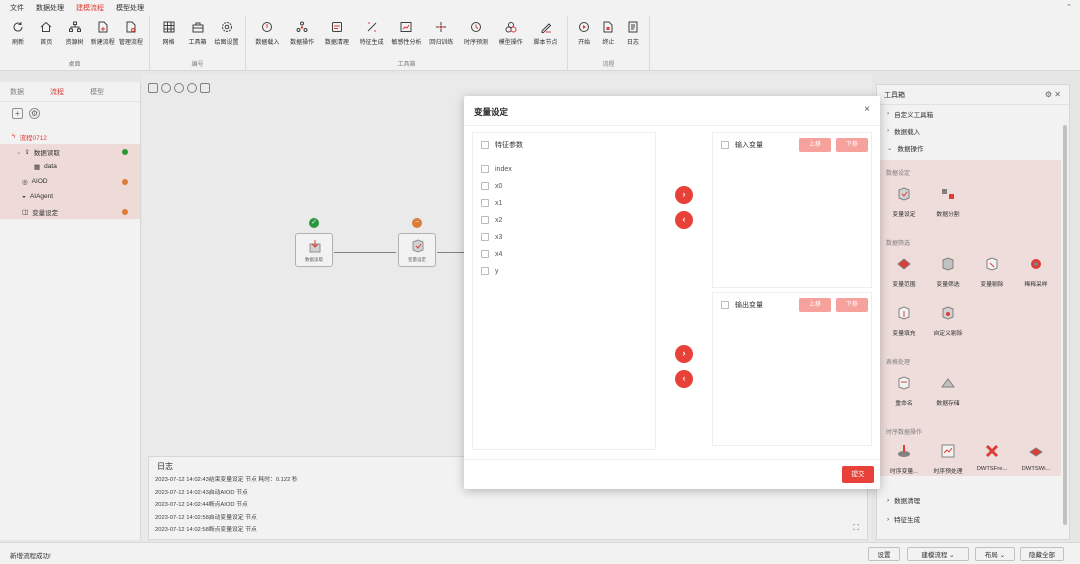 This screenshot has width=1080, height=564. Describe the element at coordinates (490, 271) in the screenshot. I see `feature-item: y` at that location.